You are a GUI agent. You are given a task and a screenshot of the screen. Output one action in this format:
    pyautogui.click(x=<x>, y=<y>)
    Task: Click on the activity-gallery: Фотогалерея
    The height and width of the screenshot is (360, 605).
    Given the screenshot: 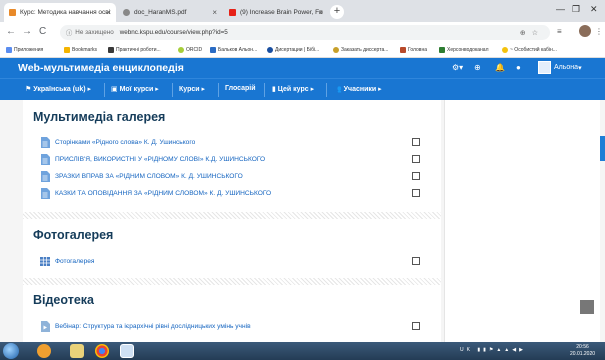 What is the action you would take?
    pyautogui.click(x=67, y=261)
    